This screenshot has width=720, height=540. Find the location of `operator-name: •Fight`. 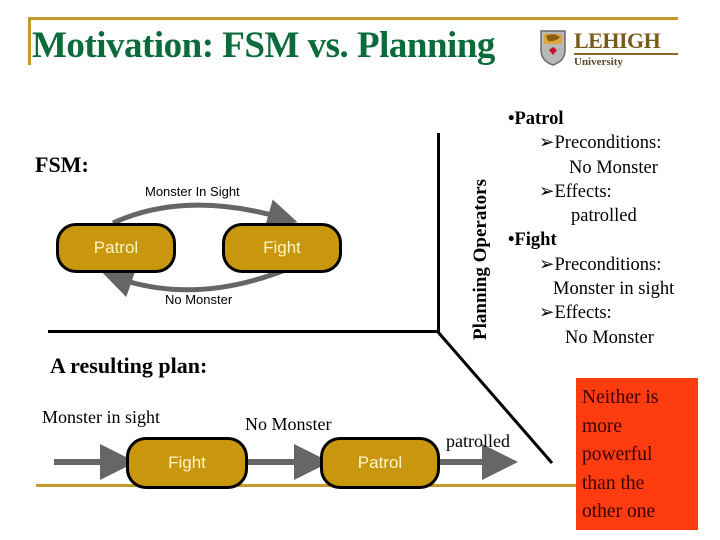

operator-name: •Fight is located at coordinates (532, 240).